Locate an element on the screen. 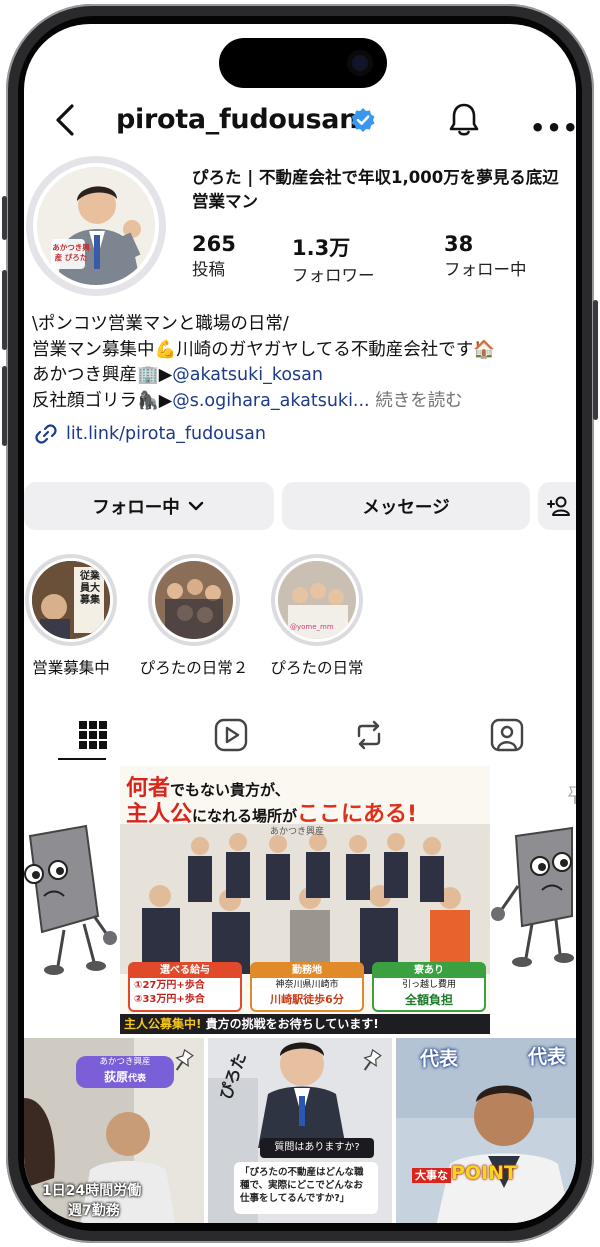 The width and height of the screenshot is (600, 1247). front-camera-icon is located at coordinates (360, 63).